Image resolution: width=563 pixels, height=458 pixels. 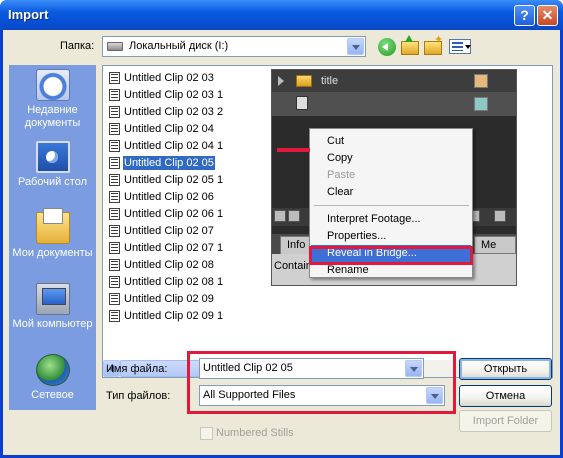 I want to click on desktop-icon, so click(x=52, y=157).